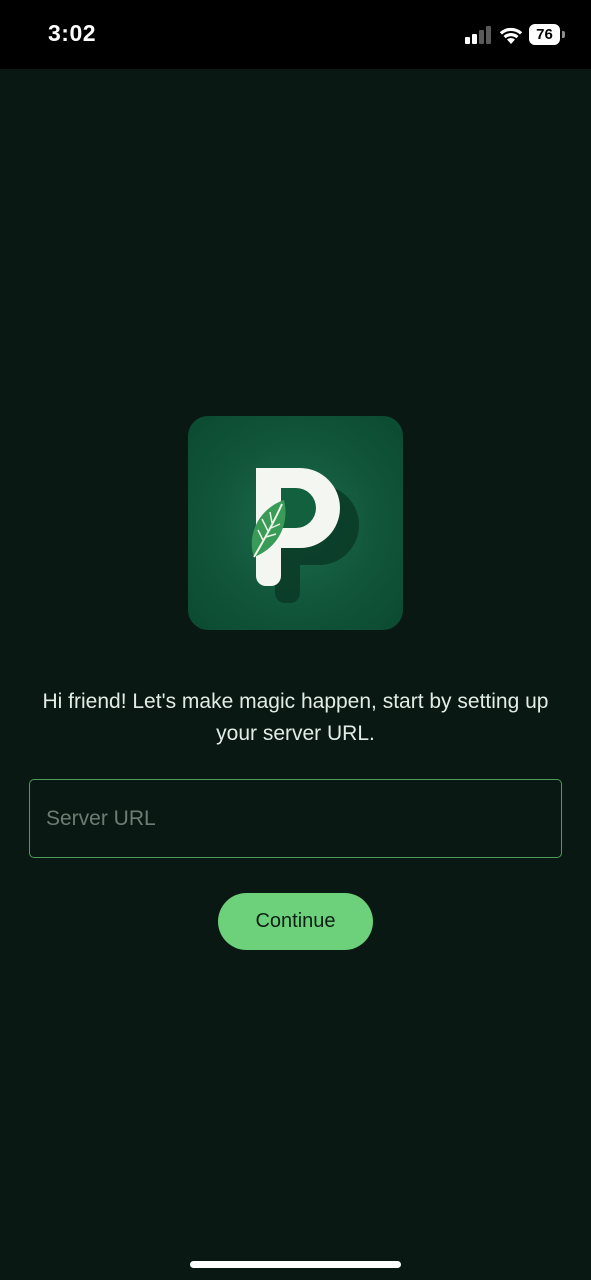  What do you see at coordinates (72, 33) in the screenshot?
I see `status-time: 3:02` at bounding box center [72, 33].